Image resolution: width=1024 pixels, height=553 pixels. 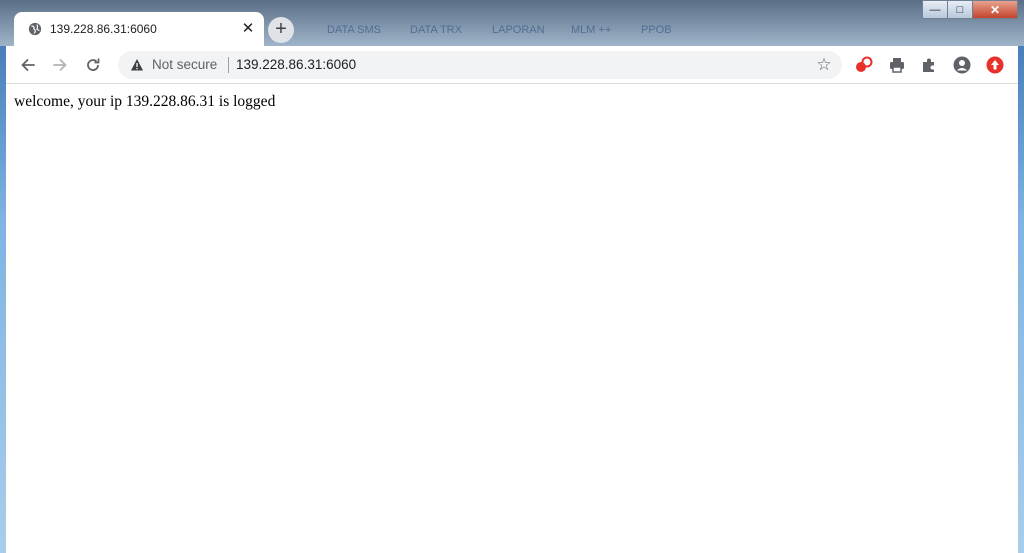 I want to click on red-ext-icon, so click(x=864, y=65).